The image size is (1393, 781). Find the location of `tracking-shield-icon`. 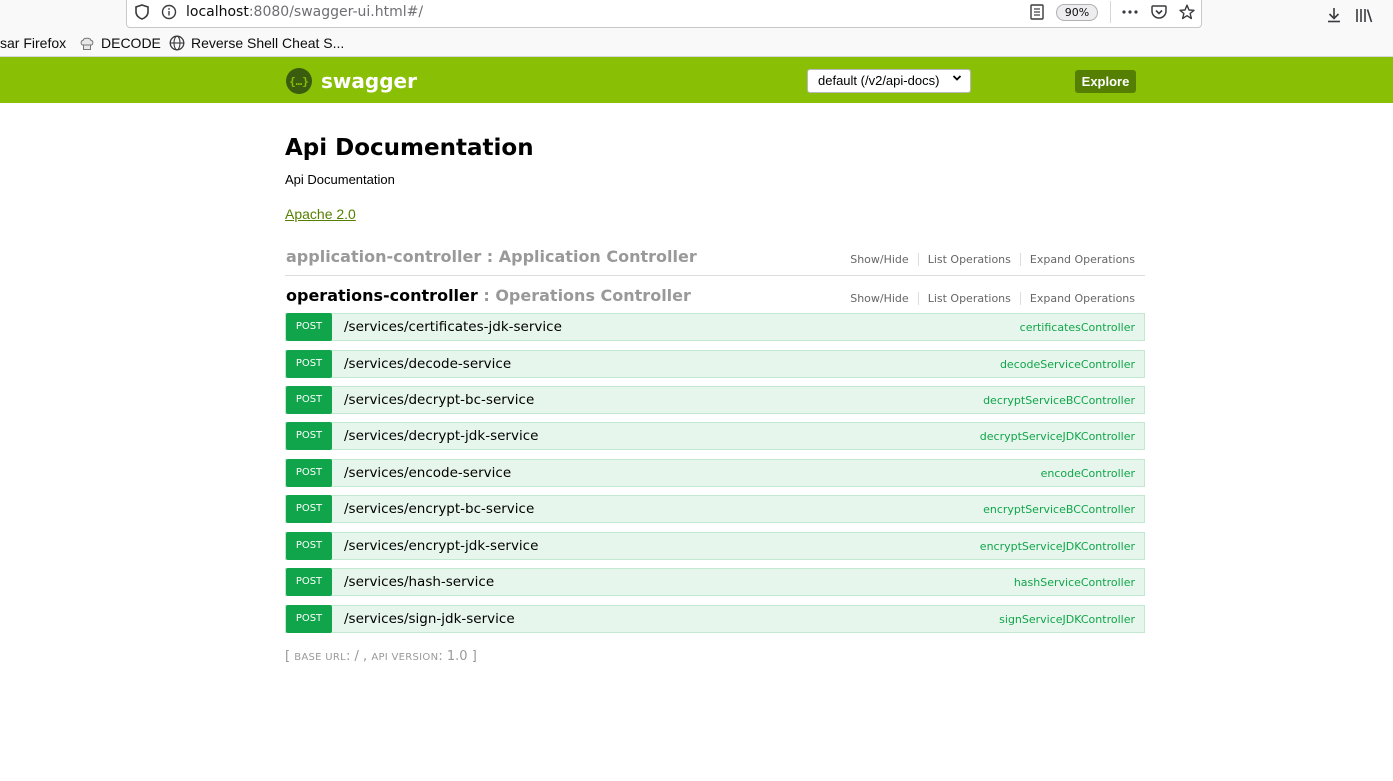

tracking-shield-icon is located at coordinates (142, 12).